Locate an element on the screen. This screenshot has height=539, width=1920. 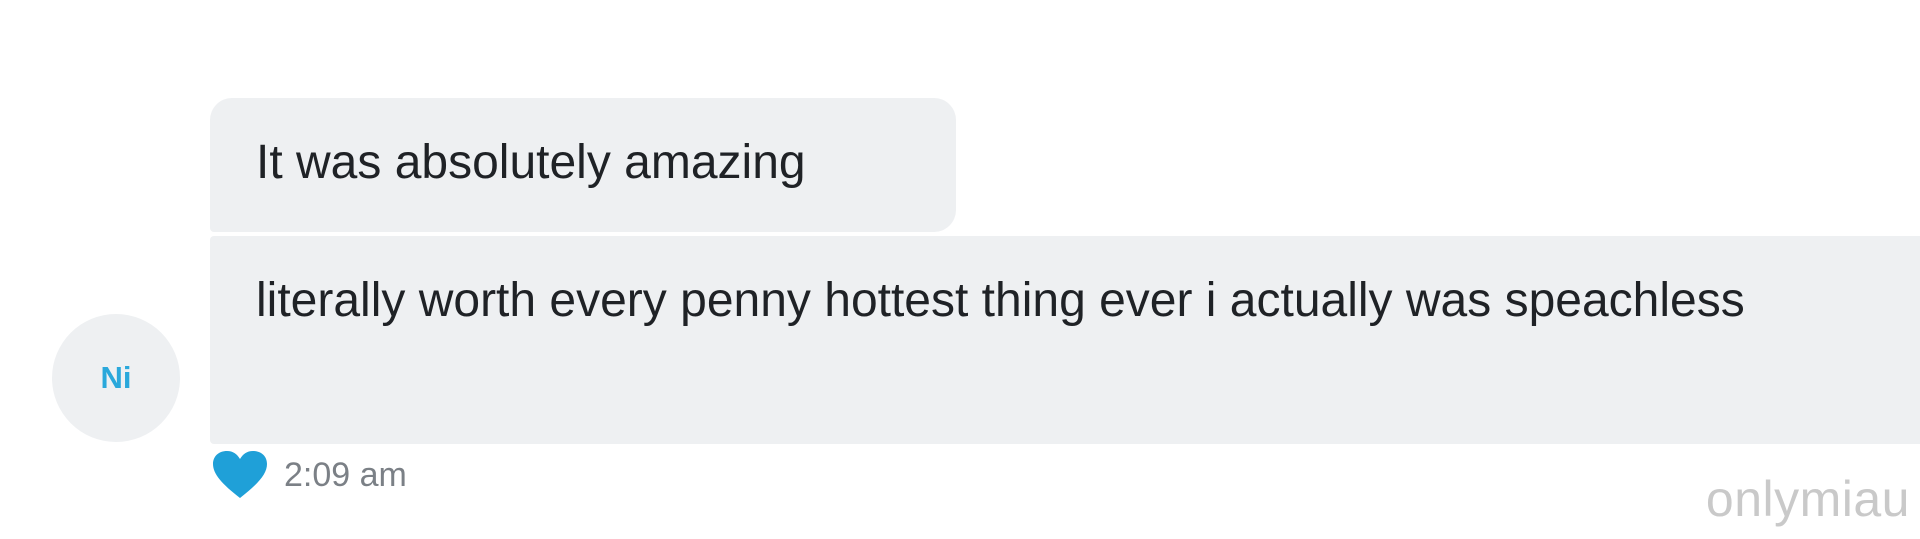
avatar: Ni is located at coordinates (116, 378).